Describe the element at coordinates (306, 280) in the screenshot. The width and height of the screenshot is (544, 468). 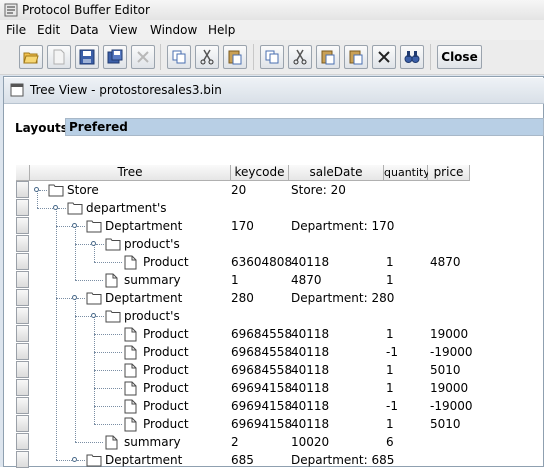
I see `table-cell-saledate: 4870` at that location.